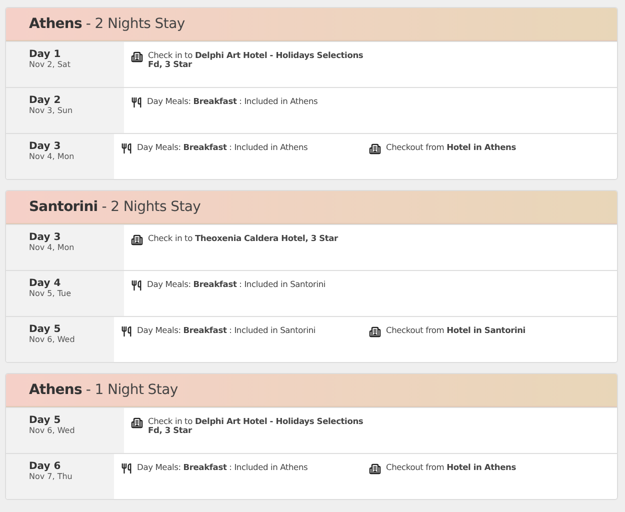 Image resolution: width=625 pixels, height=512 pixels. I want to click on day-label: Day 2, so click(45, 100).